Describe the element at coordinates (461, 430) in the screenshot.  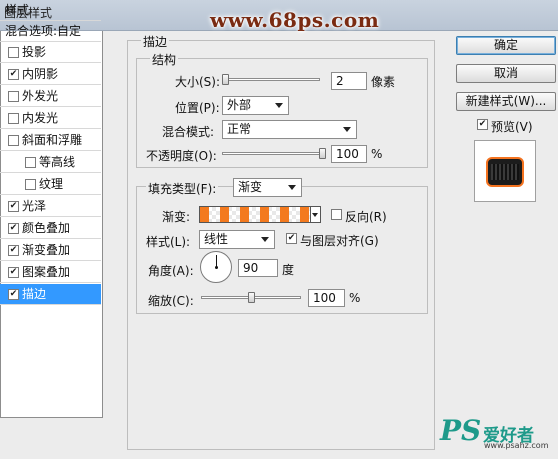
I see `brand-logo: PS` at that location.